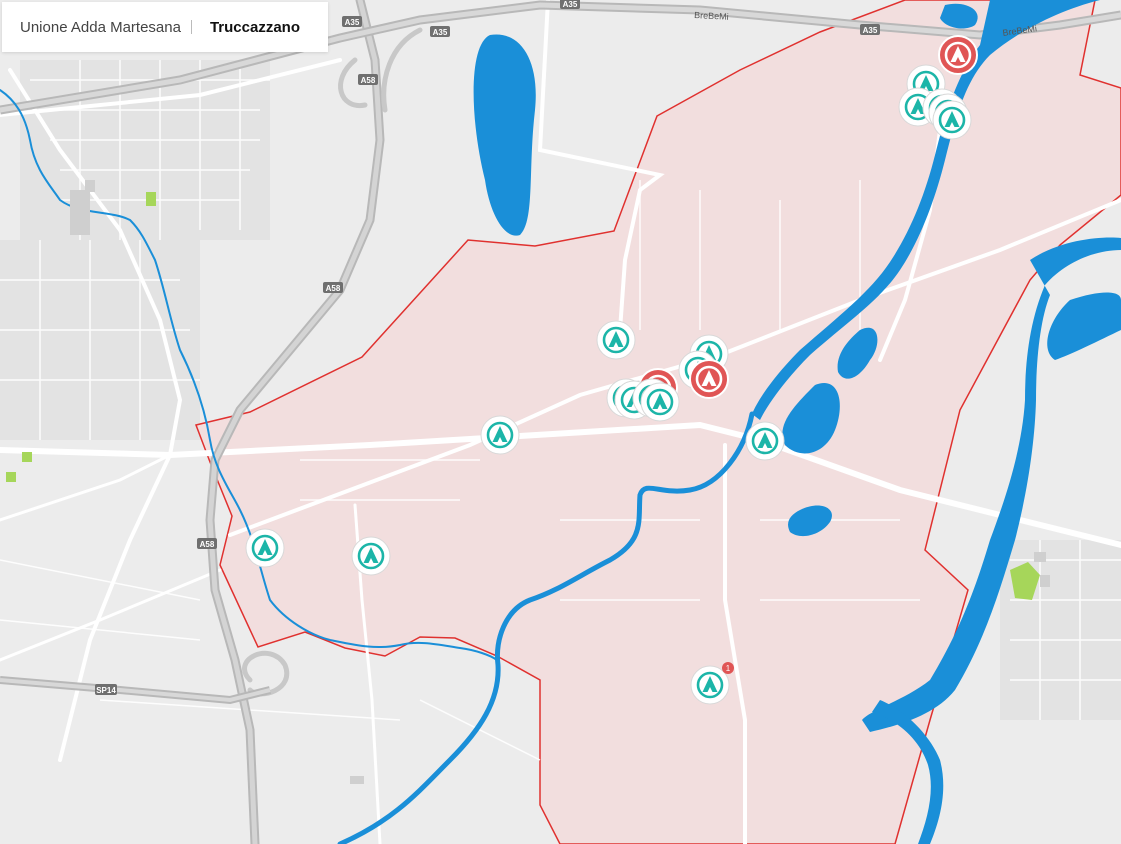 The image size is (1121, 844). Describe the element at coordinates (254, 27) in the screenshot. I see `breadcrumb-current: Truccazzano` at that location.